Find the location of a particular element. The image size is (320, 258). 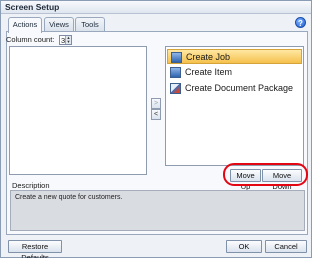

add-button: > is located at coordinates (156, 103).